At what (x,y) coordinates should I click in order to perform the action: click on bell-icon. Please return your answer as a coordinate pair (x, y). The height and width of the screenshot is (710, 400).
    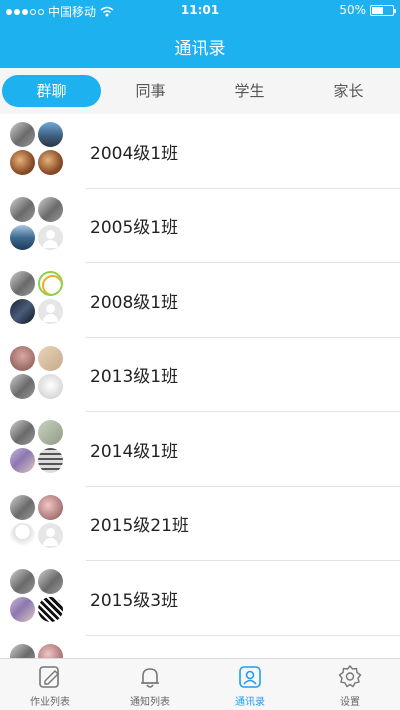
    Looking at the image, I should click on (150, 678).